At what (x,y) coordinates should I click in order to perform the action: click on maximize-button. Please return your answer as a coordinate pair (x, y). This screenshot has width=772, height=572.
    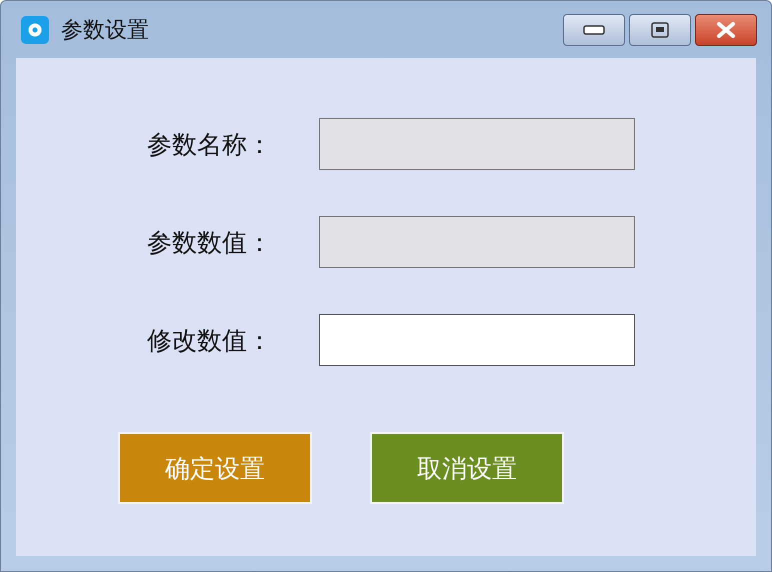
    Looking at the image, I should click on (660, 30).